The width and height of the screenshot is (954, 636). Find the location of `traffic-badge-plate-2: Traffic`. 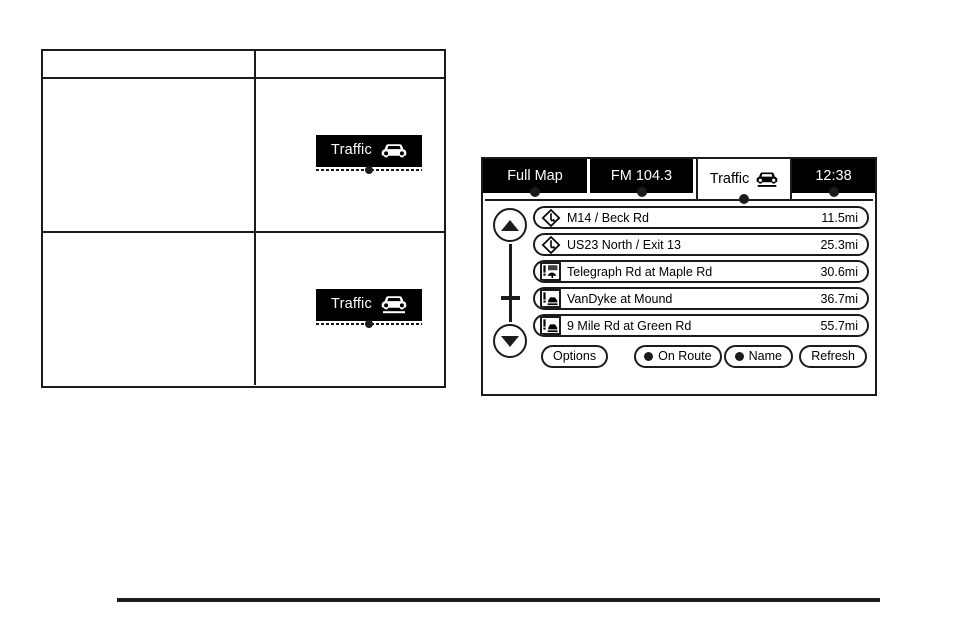

traffic-badge-plate-2: Traffic is located at coordinates (369, 304).